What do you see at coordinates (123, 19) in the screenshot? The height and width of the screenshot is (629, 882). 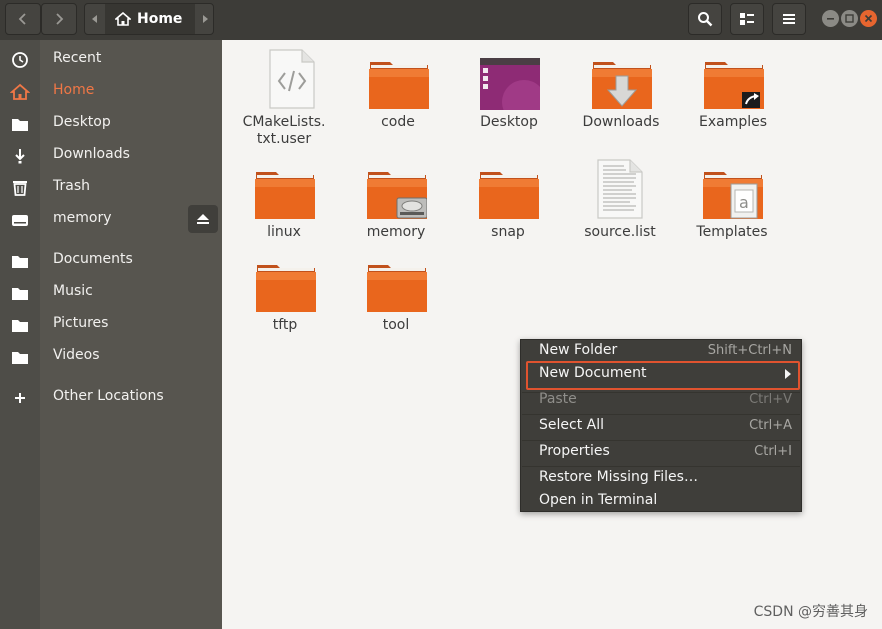 I see `home-icon` at bounding box center [123, 19].